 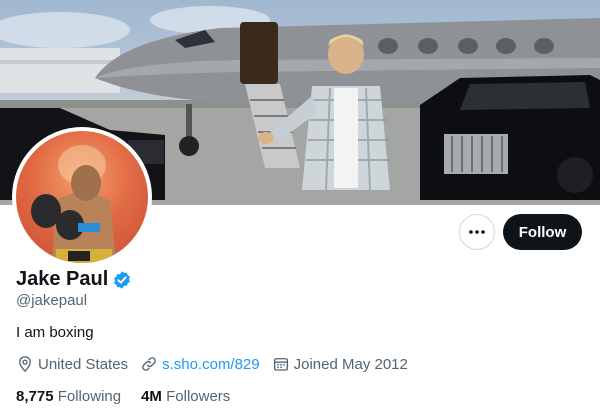 I want to click on joined-item: Joined May 2012, so click(x=340, y=364).